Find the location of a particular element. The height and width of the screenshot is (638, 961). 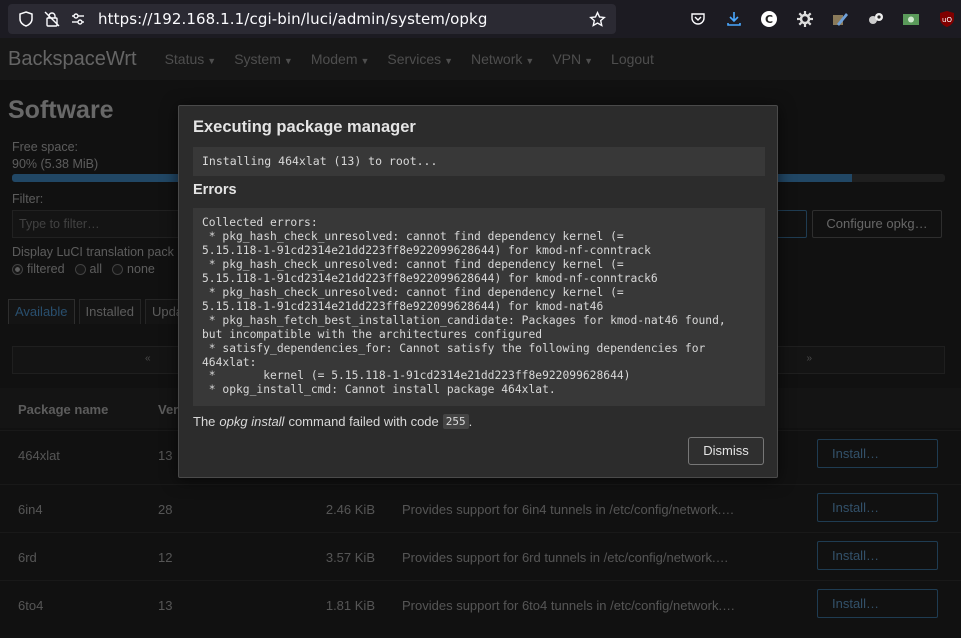

extension-c-icon: C is located at coordinates (769, 19).